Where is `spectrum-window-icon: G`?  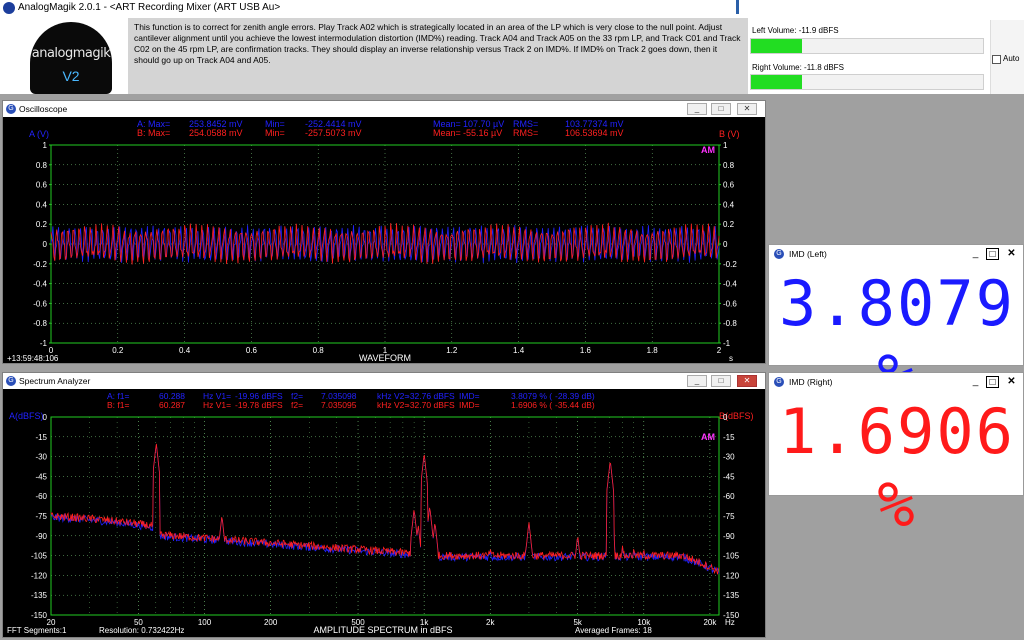
spectrum-window-icon: G is located at coordinates (11, 381).